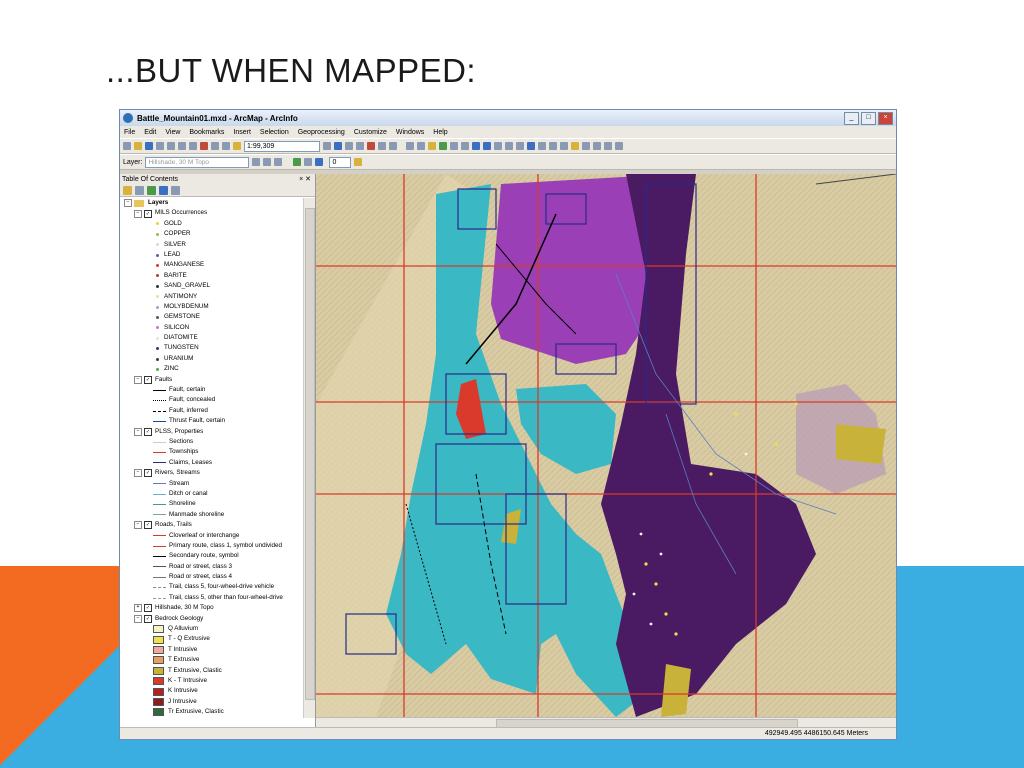 Image resolution: width=1024 pixels, height=768 pixels. Describe the element at coordinates (851, 118) in the screenshot. I see `minimize-button: _` at that location.